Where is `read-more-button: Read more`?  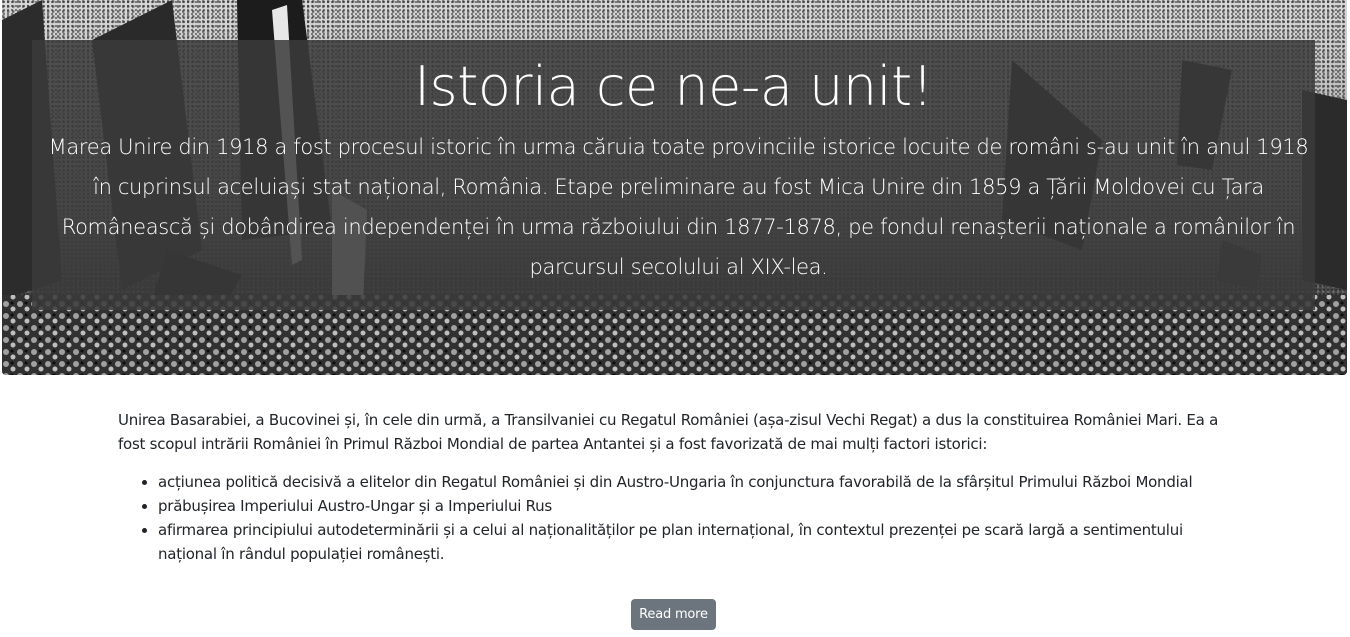
read-more-button: Read more is located at coordinates (673, 614).